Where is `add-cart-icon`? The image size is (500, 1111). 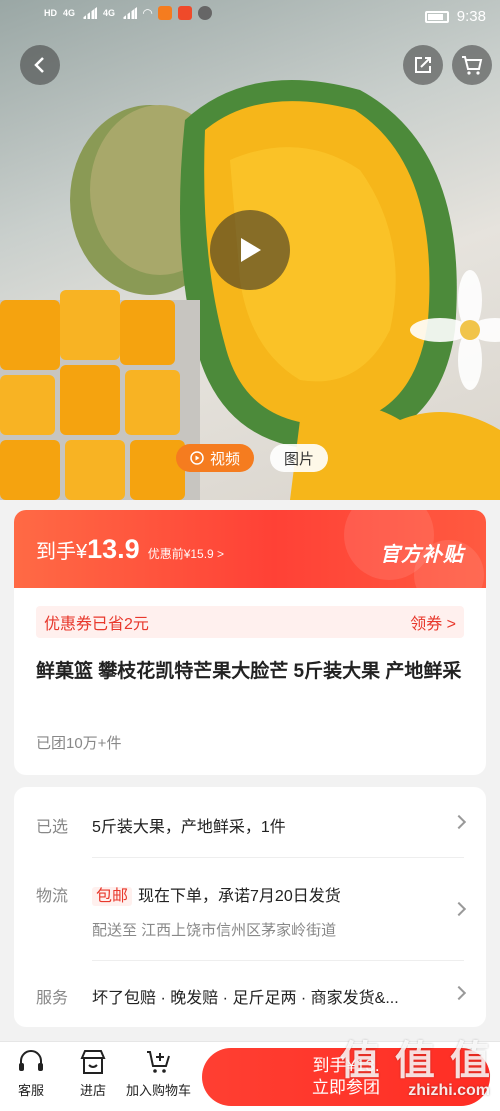
add-cart-icon is located at coordinates (158, 1062).